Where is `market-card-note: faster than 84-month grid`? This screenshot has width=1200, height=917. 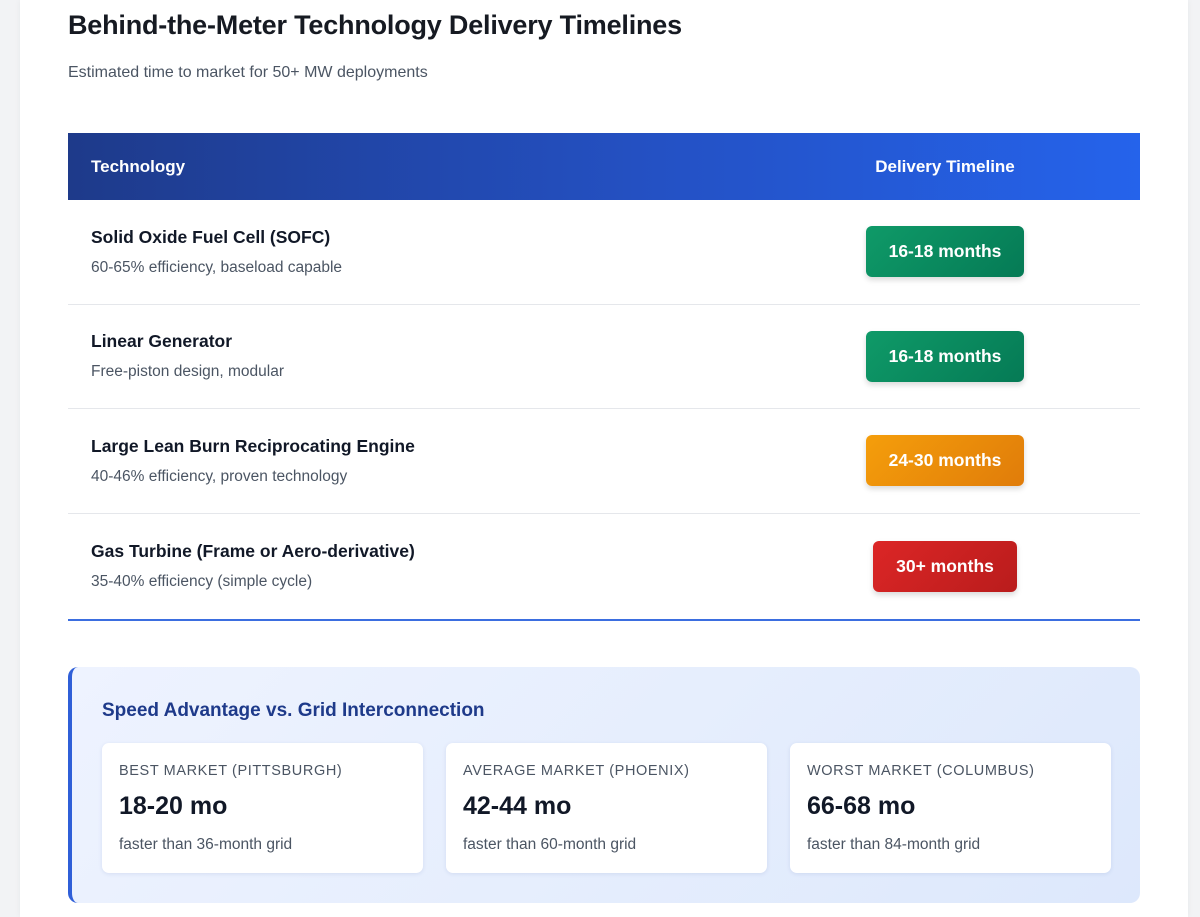
market-card-note: faster than 84-month grid is located at coordinates (894, 844).